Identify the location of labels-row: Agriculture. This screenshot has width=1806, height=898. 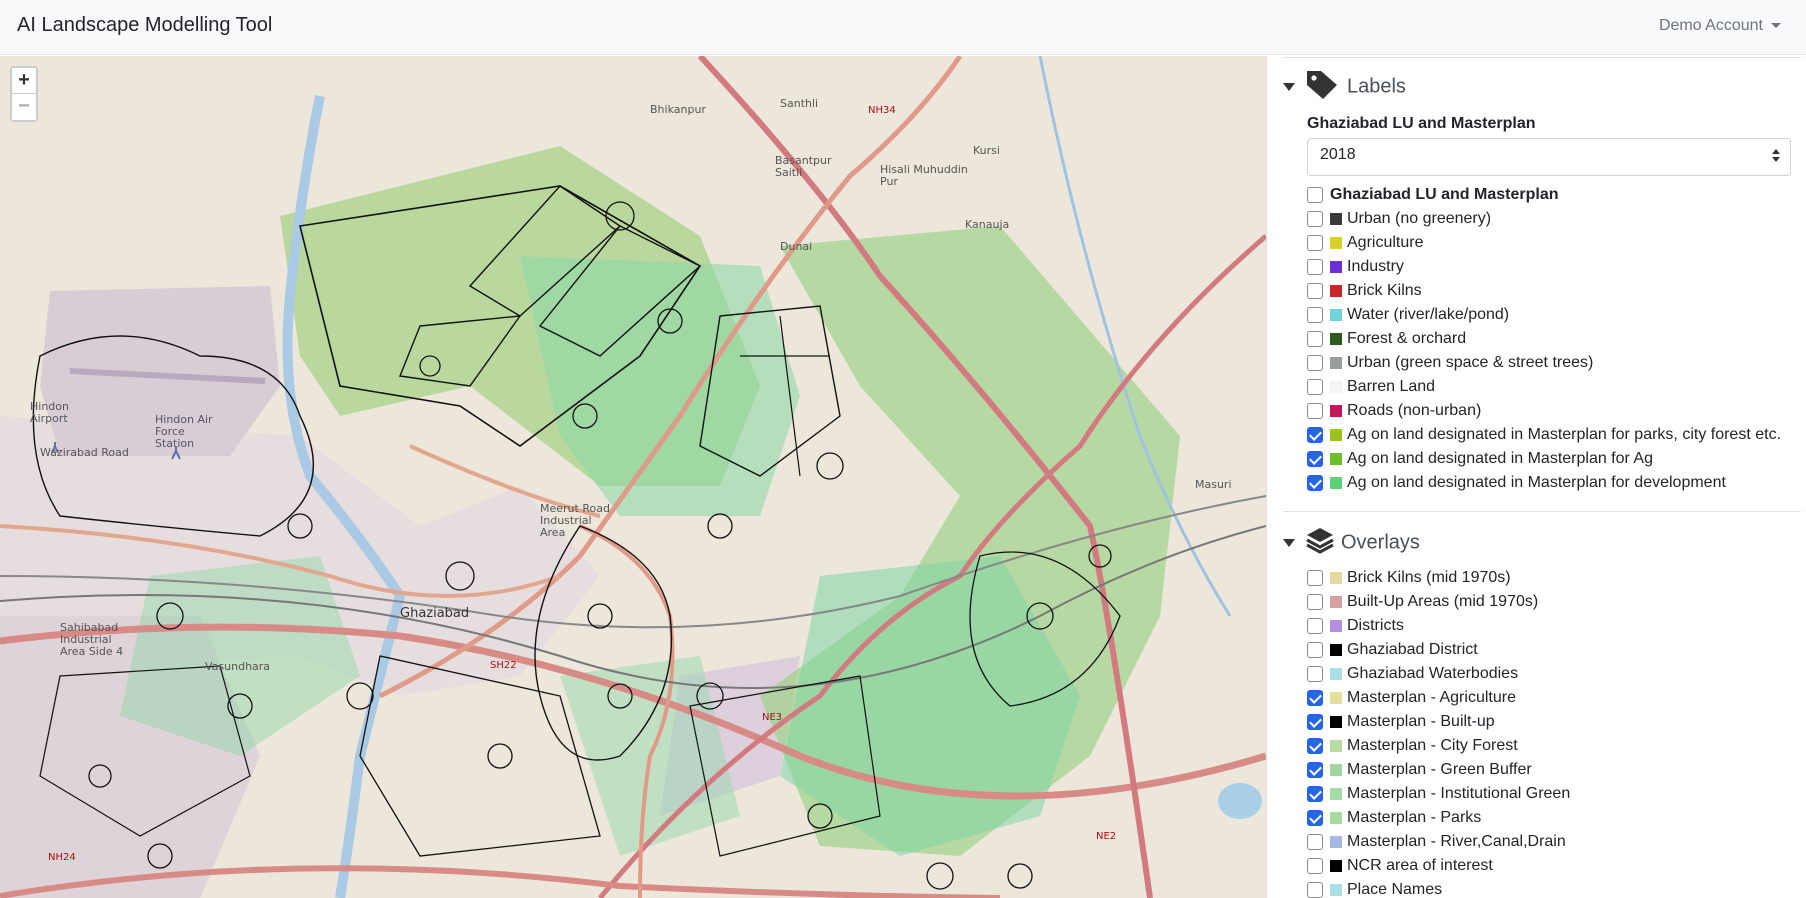
(1365, 243).